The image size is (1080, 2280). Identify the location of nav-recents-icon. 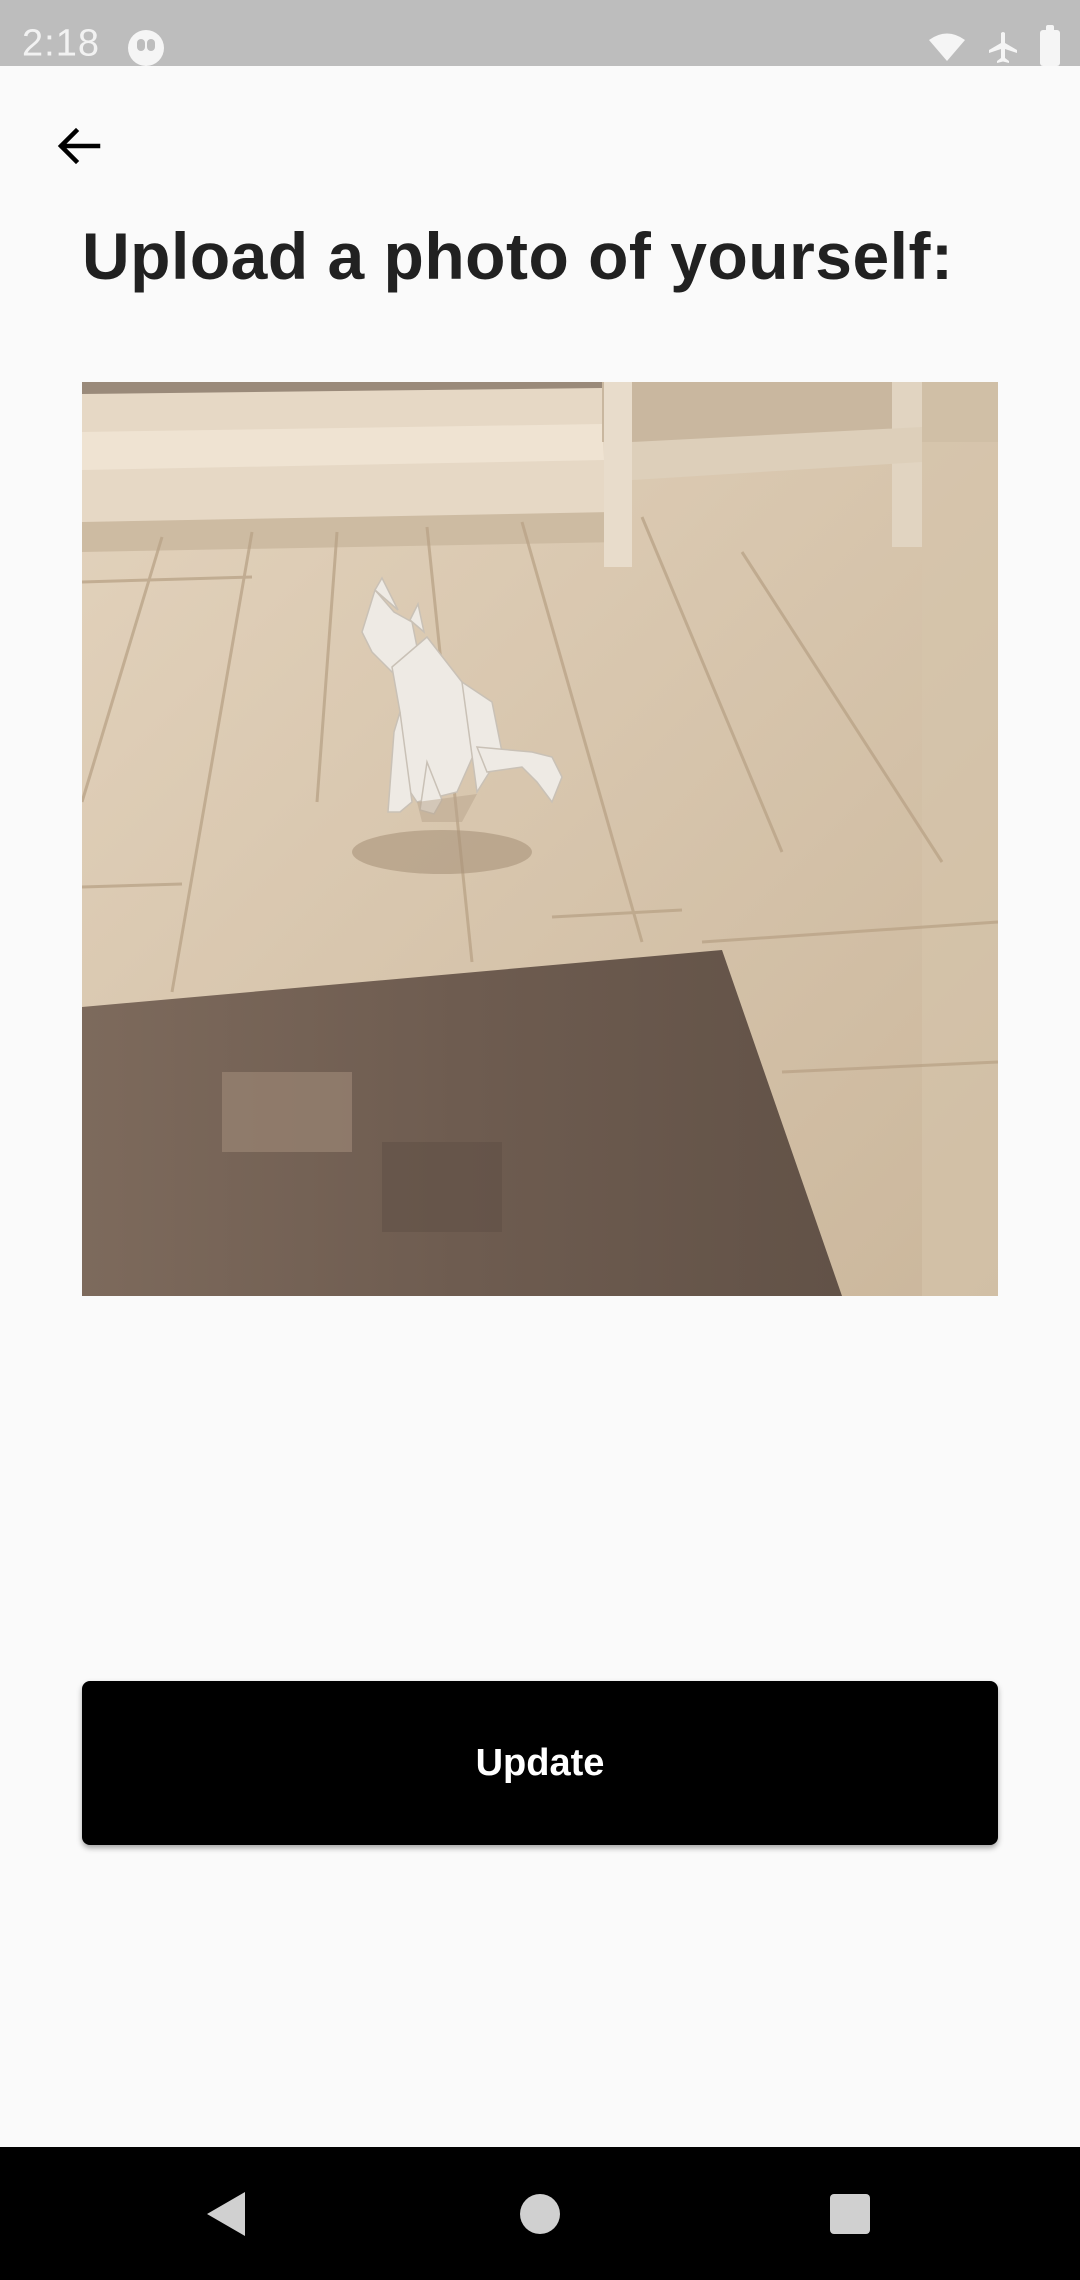
(850, 2213).